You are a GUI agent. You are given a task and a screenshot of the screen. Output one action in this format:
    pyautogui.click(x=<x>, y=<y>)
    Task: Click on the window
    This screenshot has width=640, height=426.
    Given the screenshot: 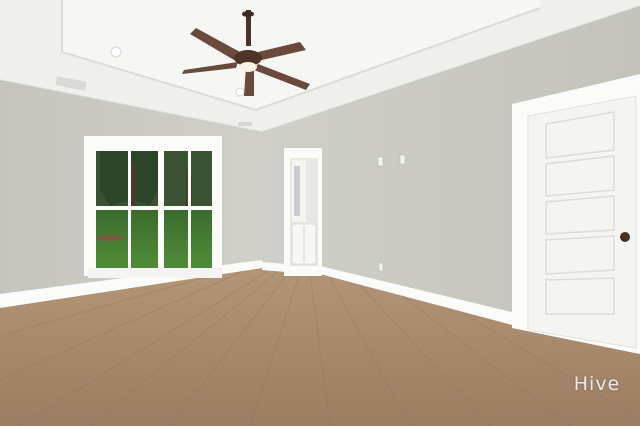 What is the action you would take?
    pyautogui.click(x=153, y=207)
    